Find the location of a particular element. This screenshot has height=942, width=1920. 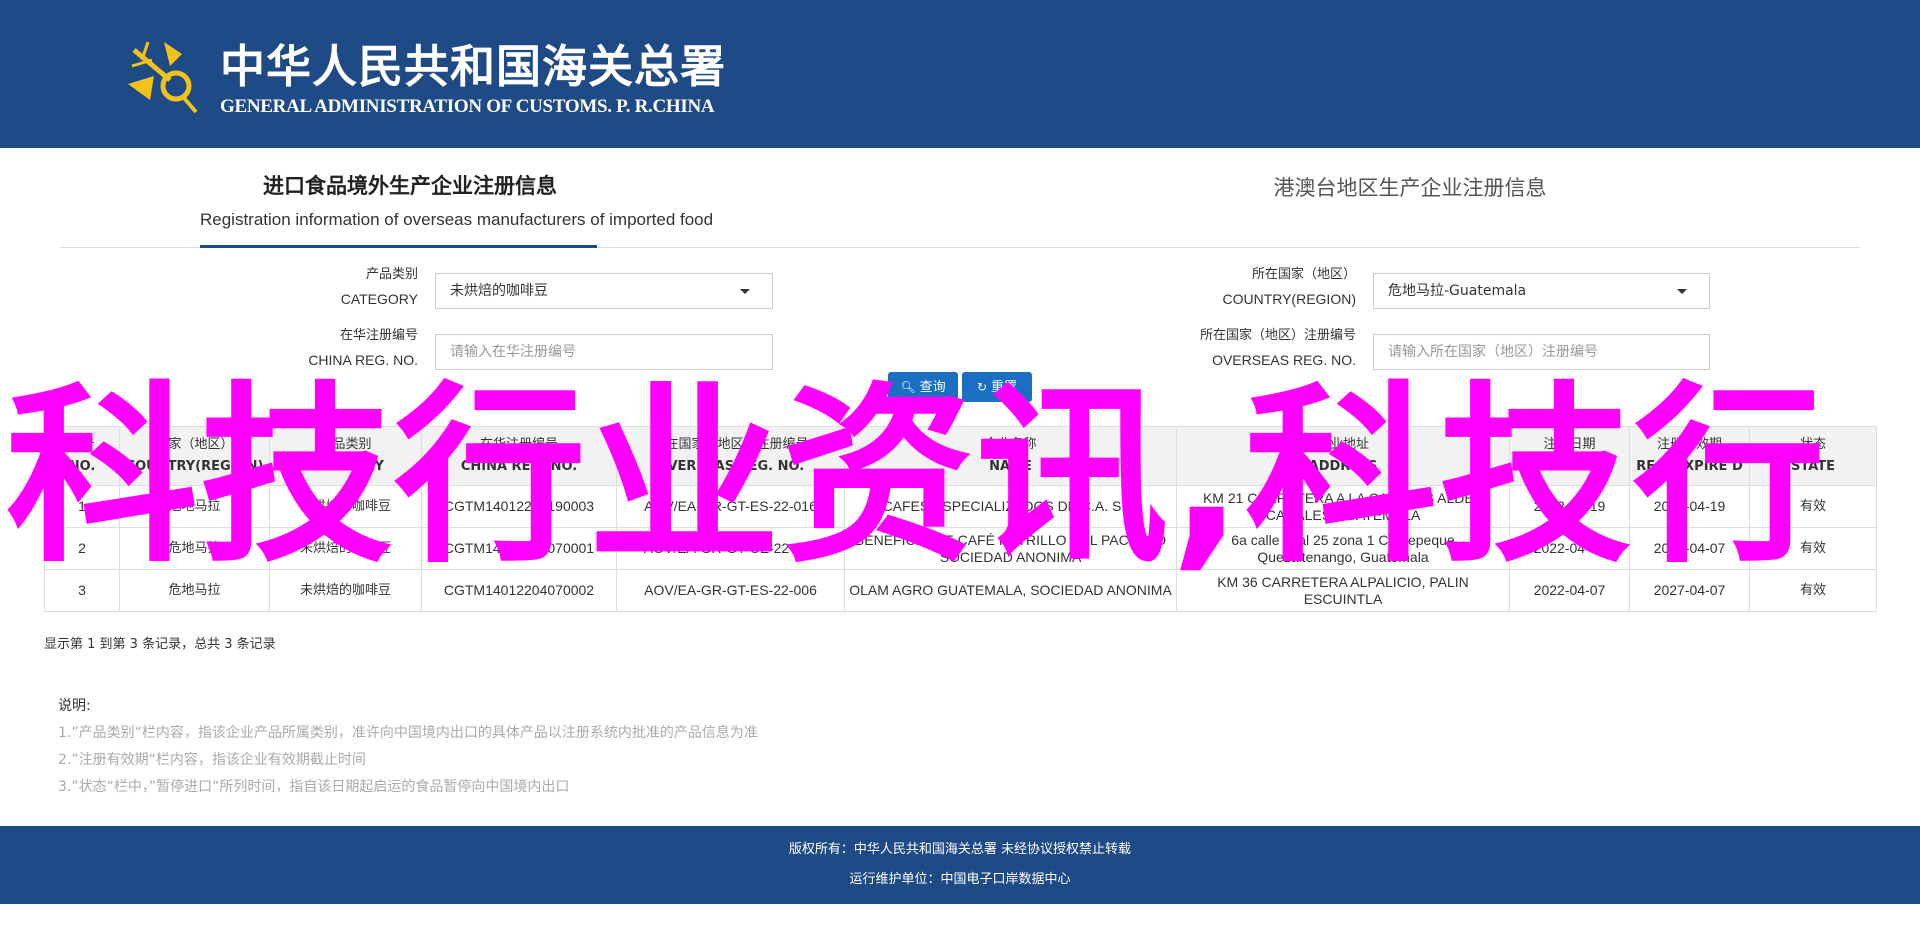

tab-label-cn: 进口食品境外生产企业注册信息 is located at coordinates (410, 186).